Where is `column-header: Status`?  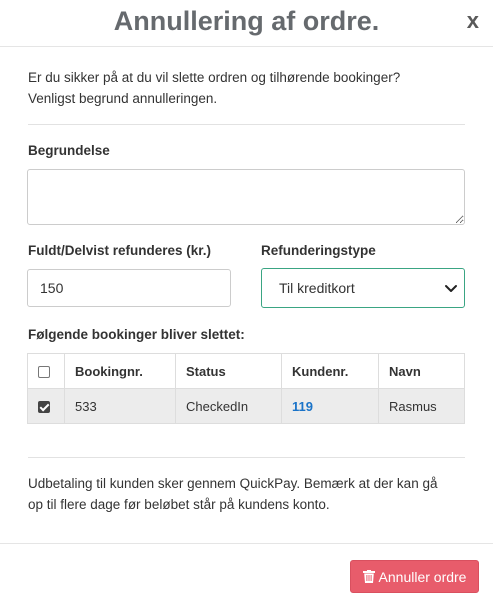
column-header: Status is located at coordinates (228, 371).